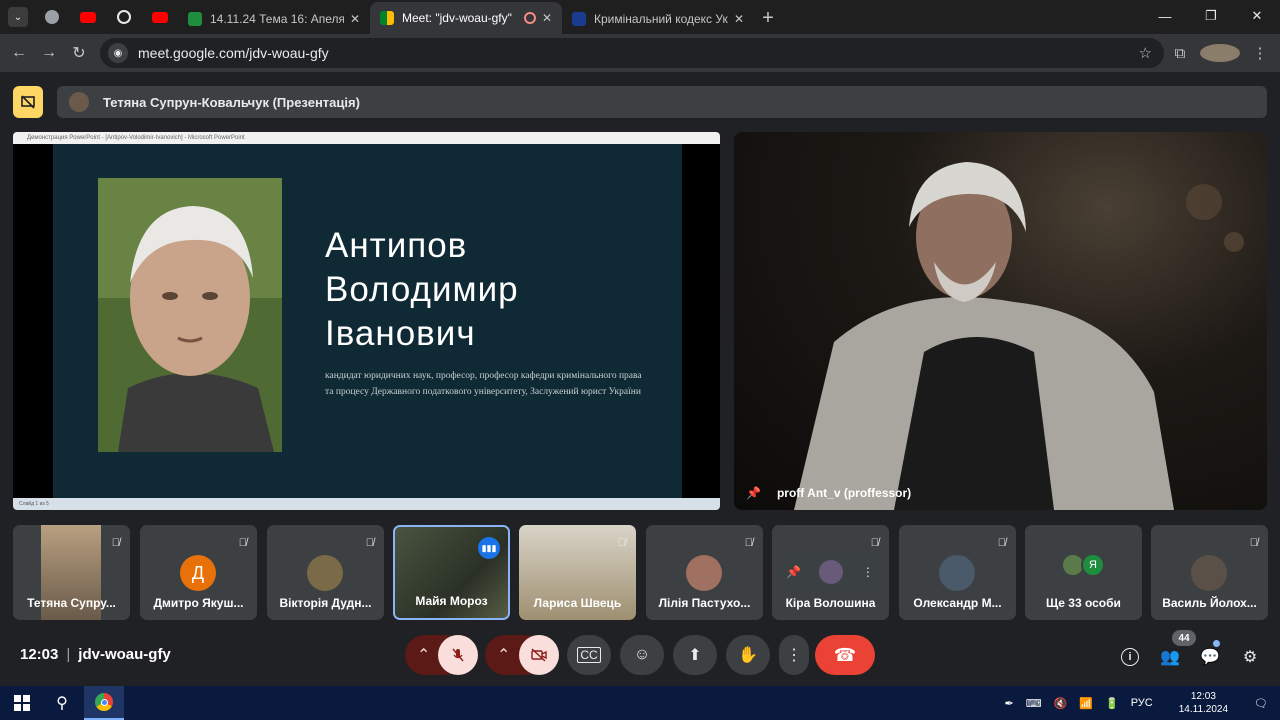 This screenshot has width=1280, height=720. What do you see at coordinates (1220, 53) in the screenshot?
I see `profile-avatar` at bounding box center [1220, 53].